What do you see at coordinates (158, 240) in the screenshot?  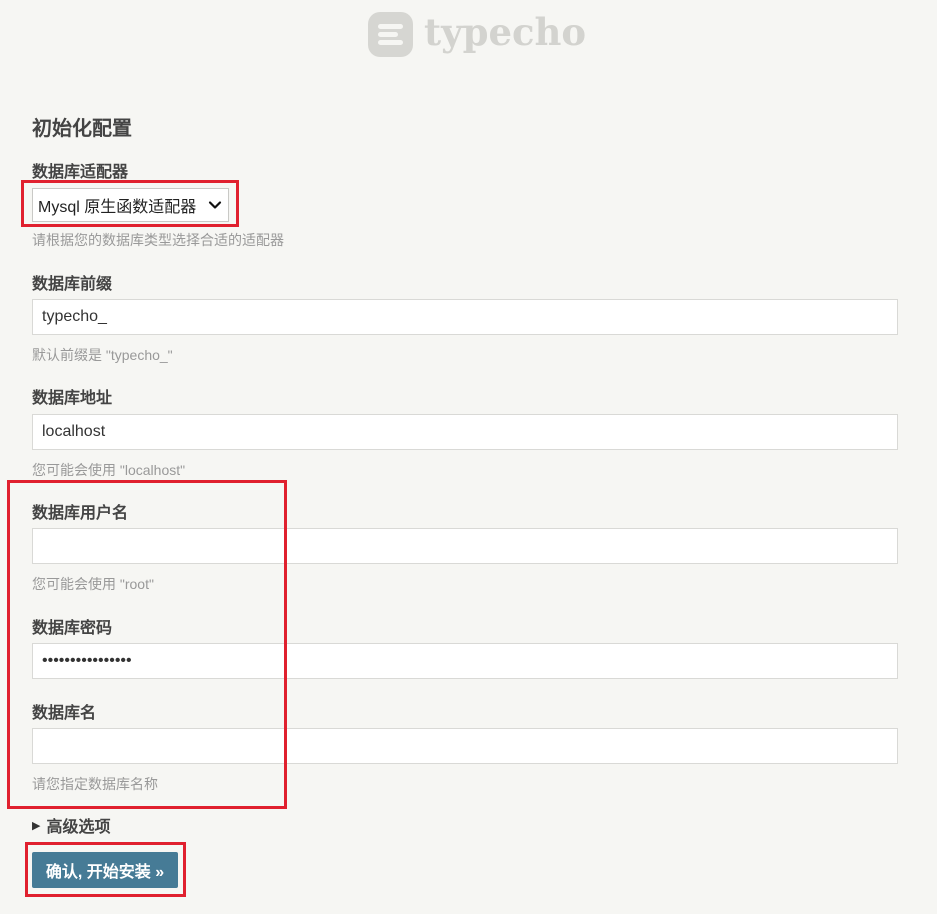 I see `adapter-hint: 请根据您的数据库类型选择合适的适配器` at bounding box center [158, 240].